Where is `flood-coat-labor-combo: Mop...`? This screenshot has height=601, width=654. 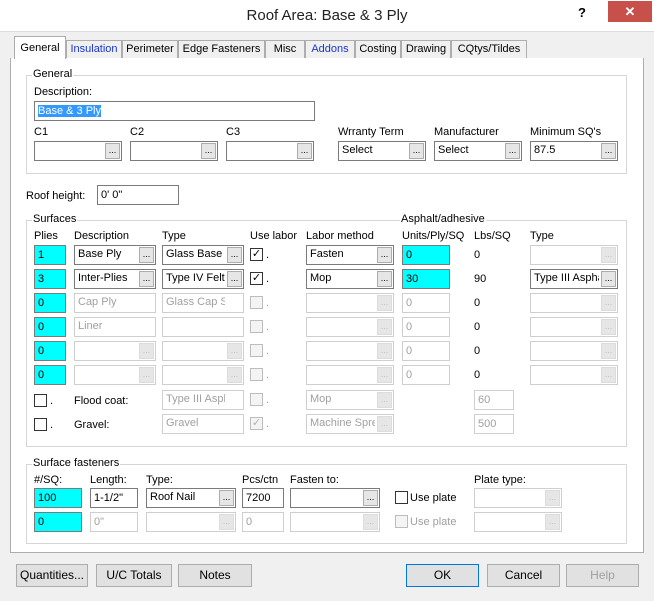 flood-coat-labor-combo: Mop... is located at coordinates (350, 400).